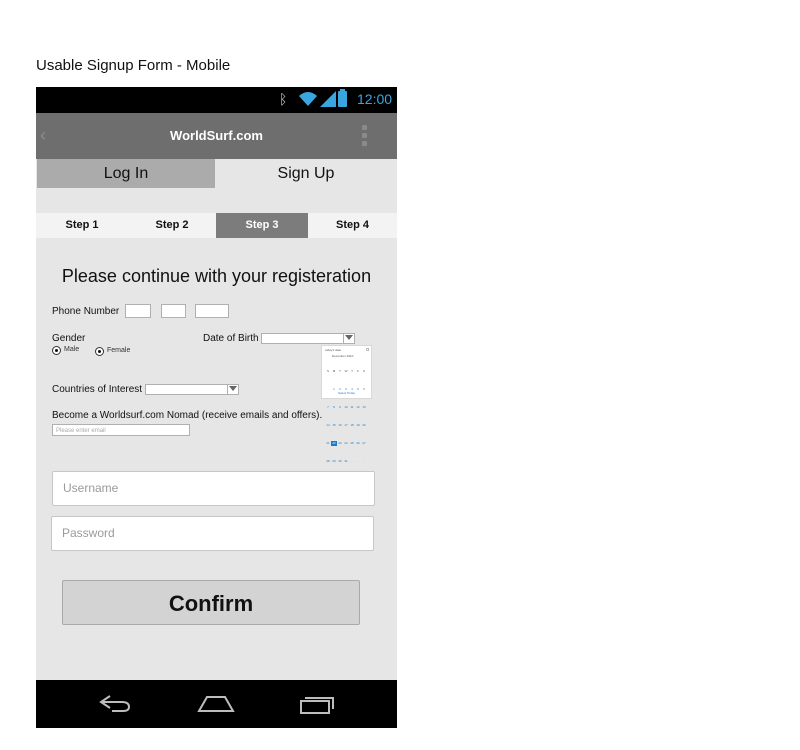 This screenshot has width=800, height=750. I want to click on tab-log-in: Log In, so click(126, 173).